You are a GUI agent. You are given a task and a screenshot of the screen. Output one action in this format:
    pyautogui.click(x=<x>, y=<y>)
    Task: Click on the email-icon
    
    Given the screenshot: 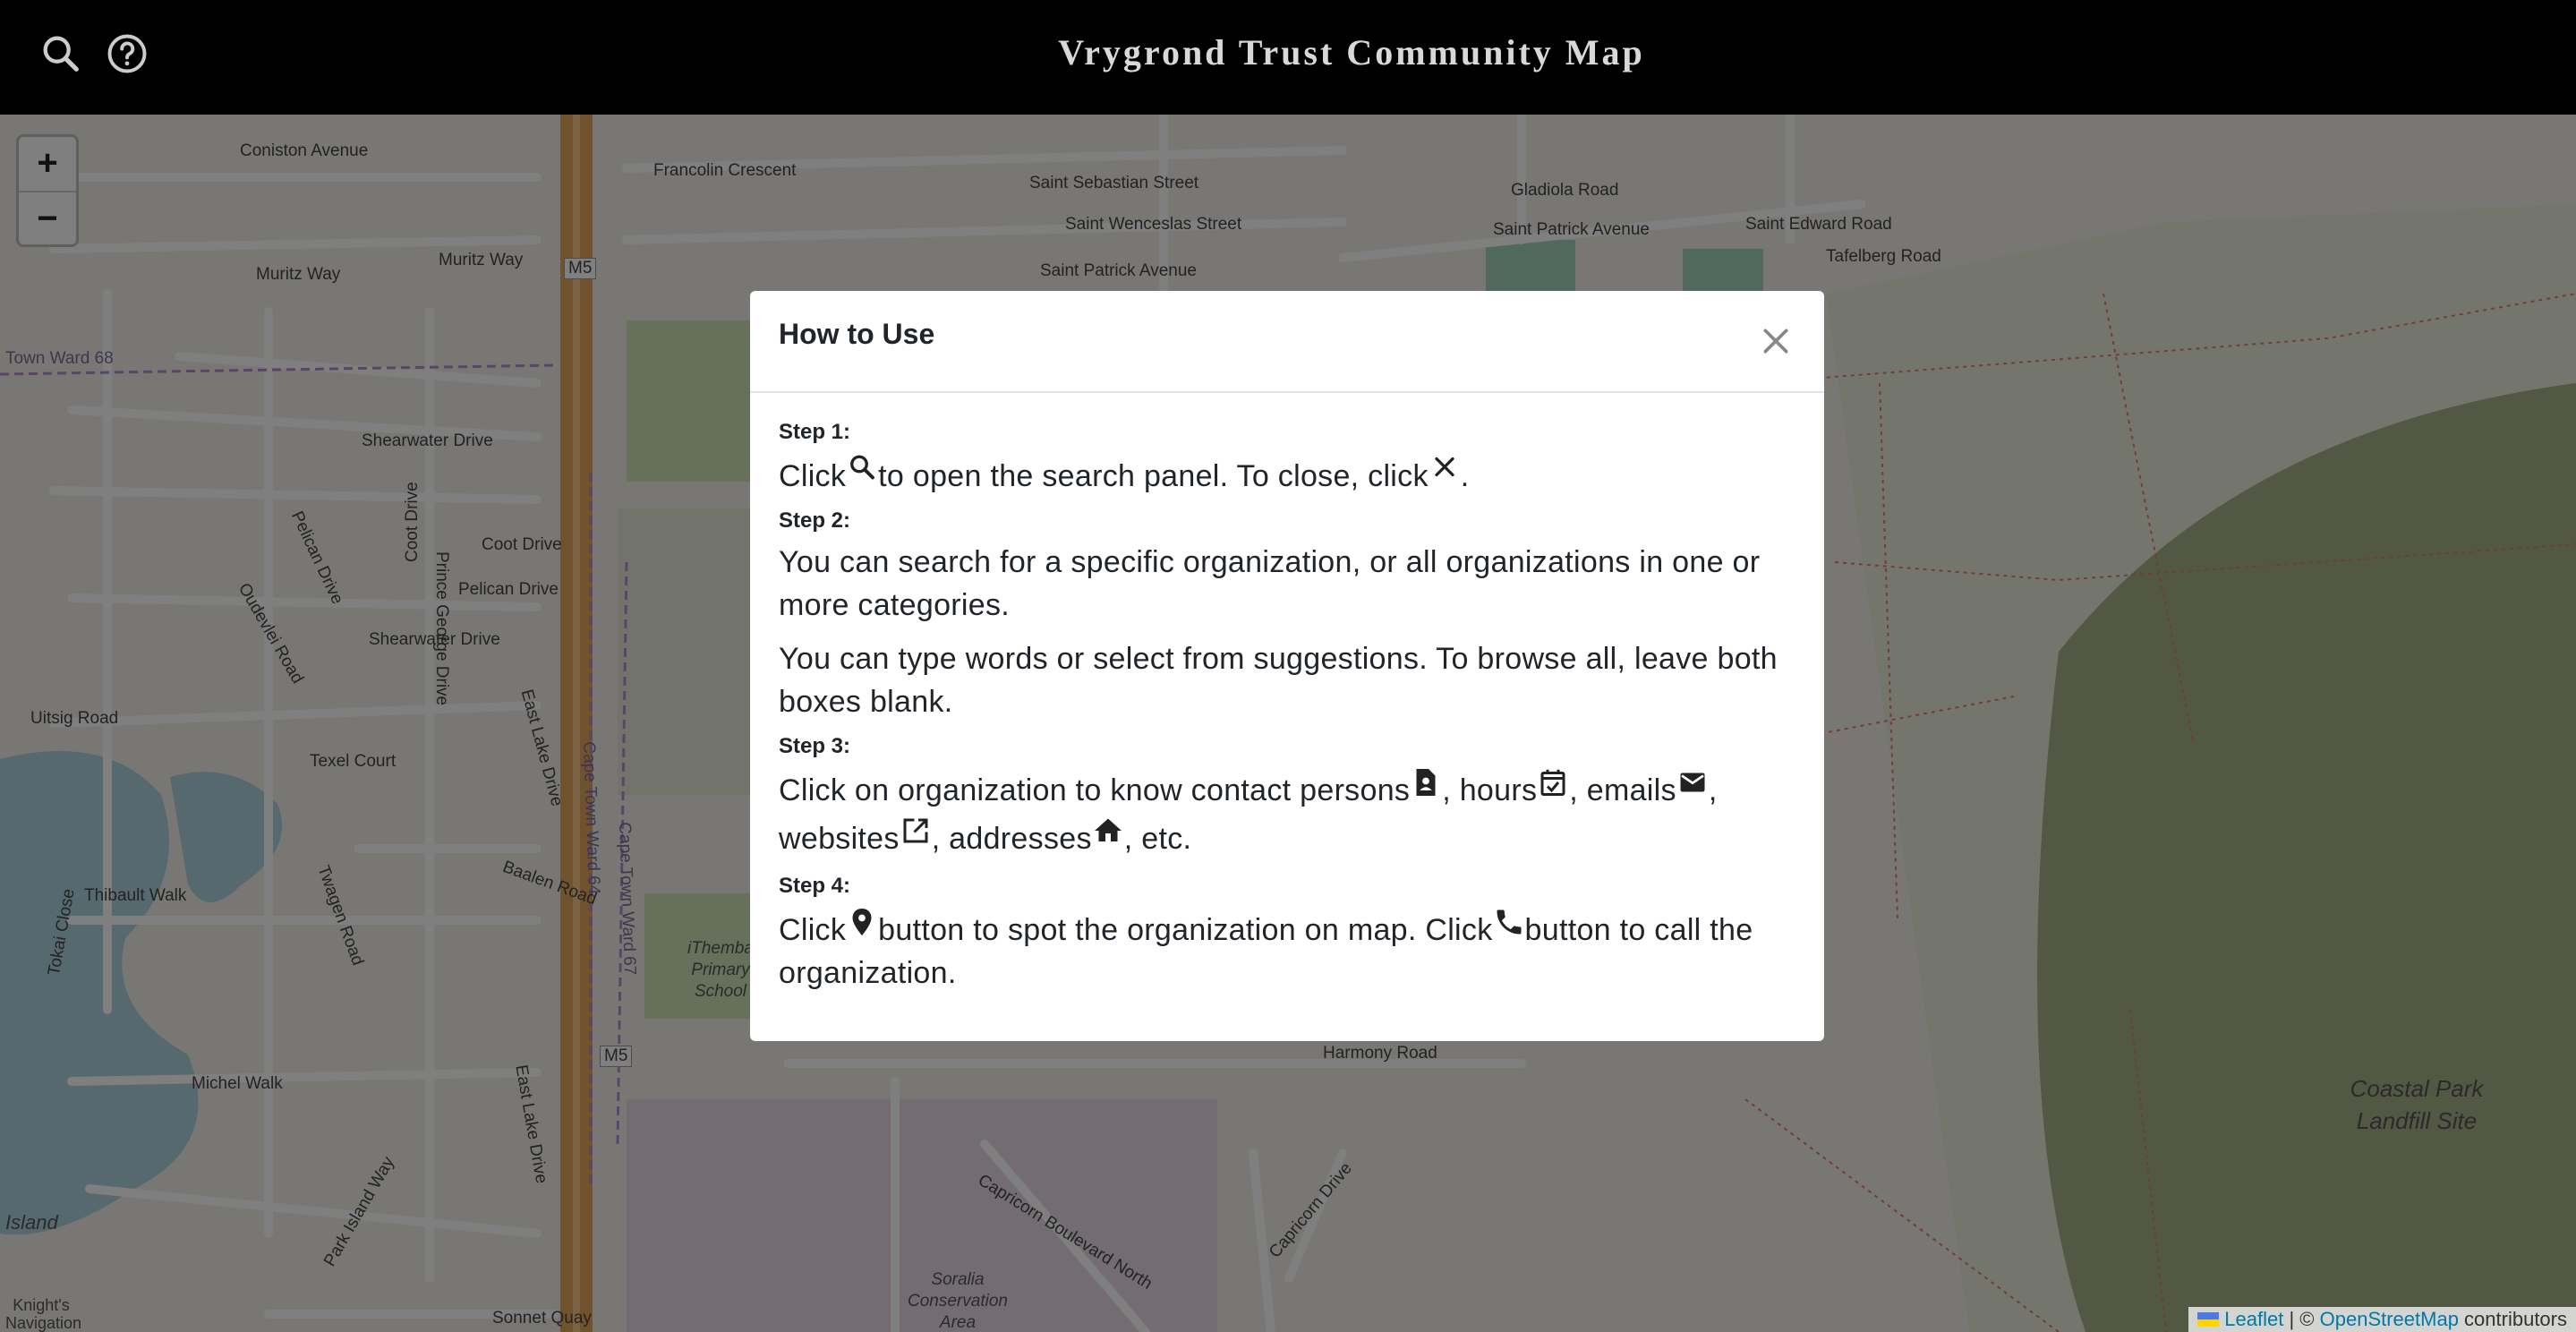 What is the action you would take?
    pyautogui.click(x=1692, y=782)
    